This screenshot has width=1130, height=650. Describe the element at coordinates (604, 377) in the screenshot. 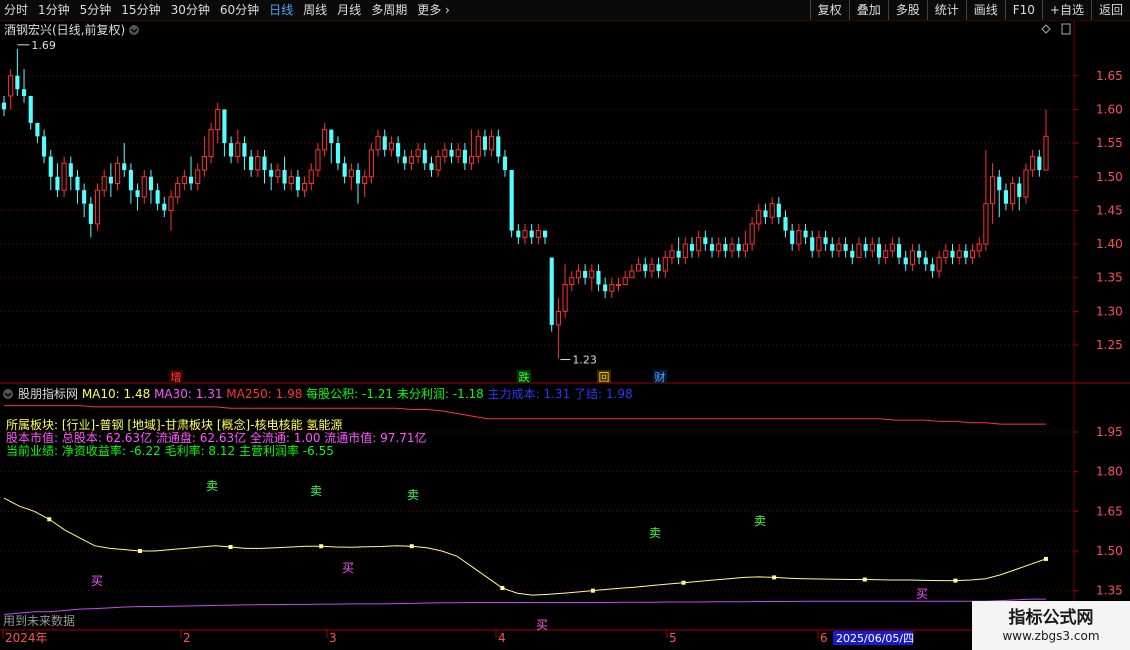

I see `event-marker: 回` at that location.